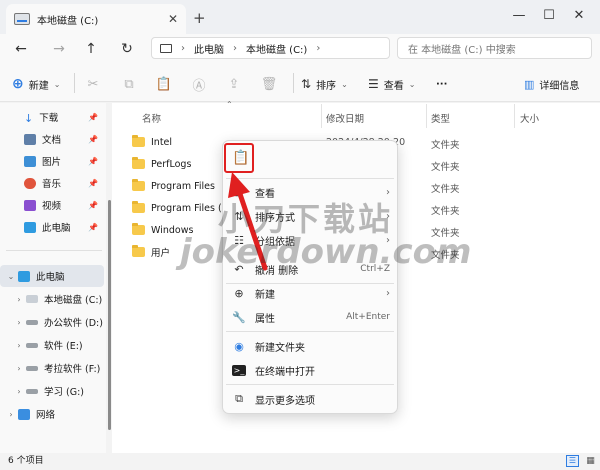 This screenshot has height=470, width=600. I want to click on table-row: Intel, so click(152, 142).